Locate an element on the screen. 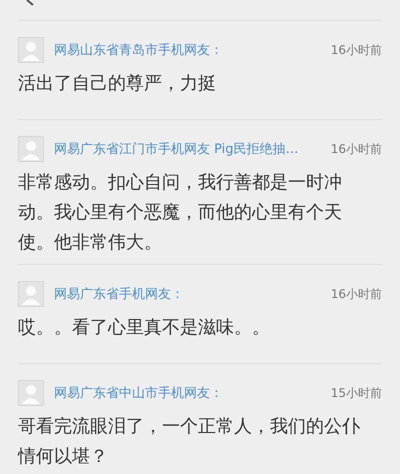  comment-text: 哥看完流眼泪了，一个正常人，我们的公仆情何以堪？ is located at coordinates (189, 442).